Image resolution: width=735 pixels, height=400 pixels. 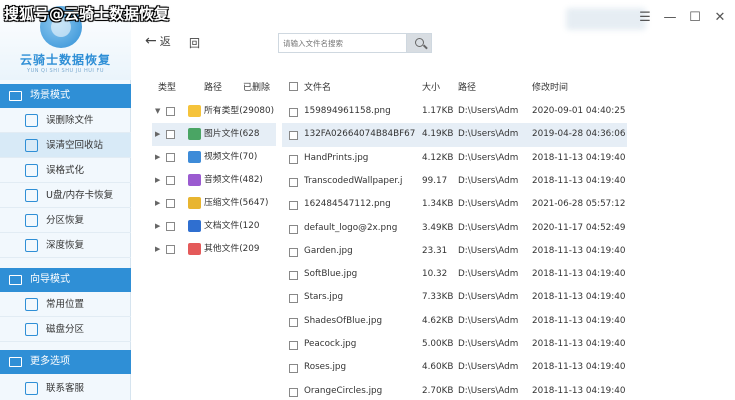 I want to click on sidebar-item-recycle-bin: 误清空回收站, so click(x=65, y=145).